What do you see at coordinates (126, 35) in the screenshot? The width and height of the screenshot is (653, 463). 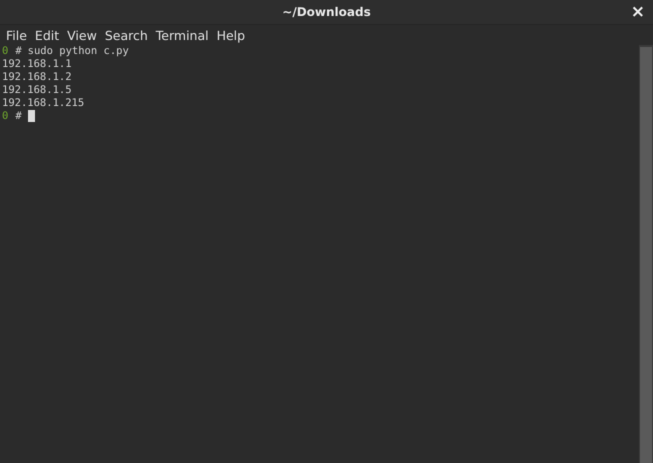 I see `menu-item: Search` at bounding box center [126, 35].